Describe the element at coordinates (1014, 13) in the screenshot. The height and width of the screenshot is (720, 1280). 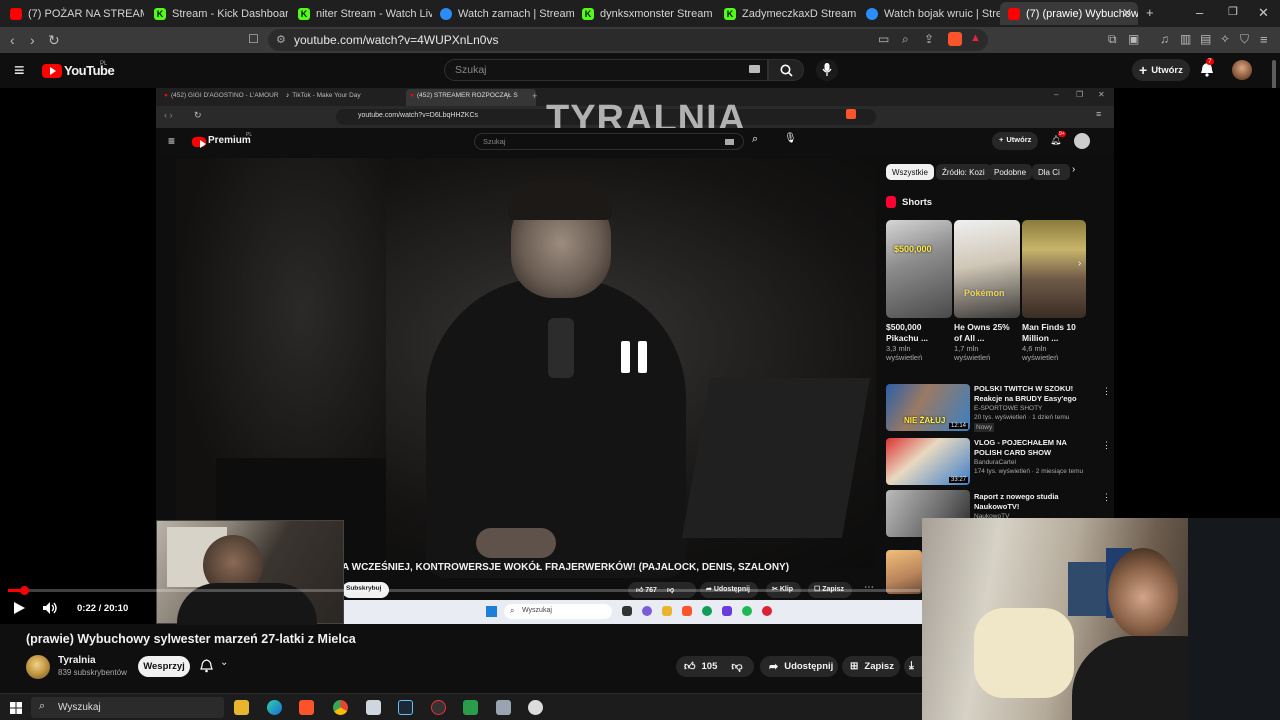
I see `youtube-favicon-icon` at that location.